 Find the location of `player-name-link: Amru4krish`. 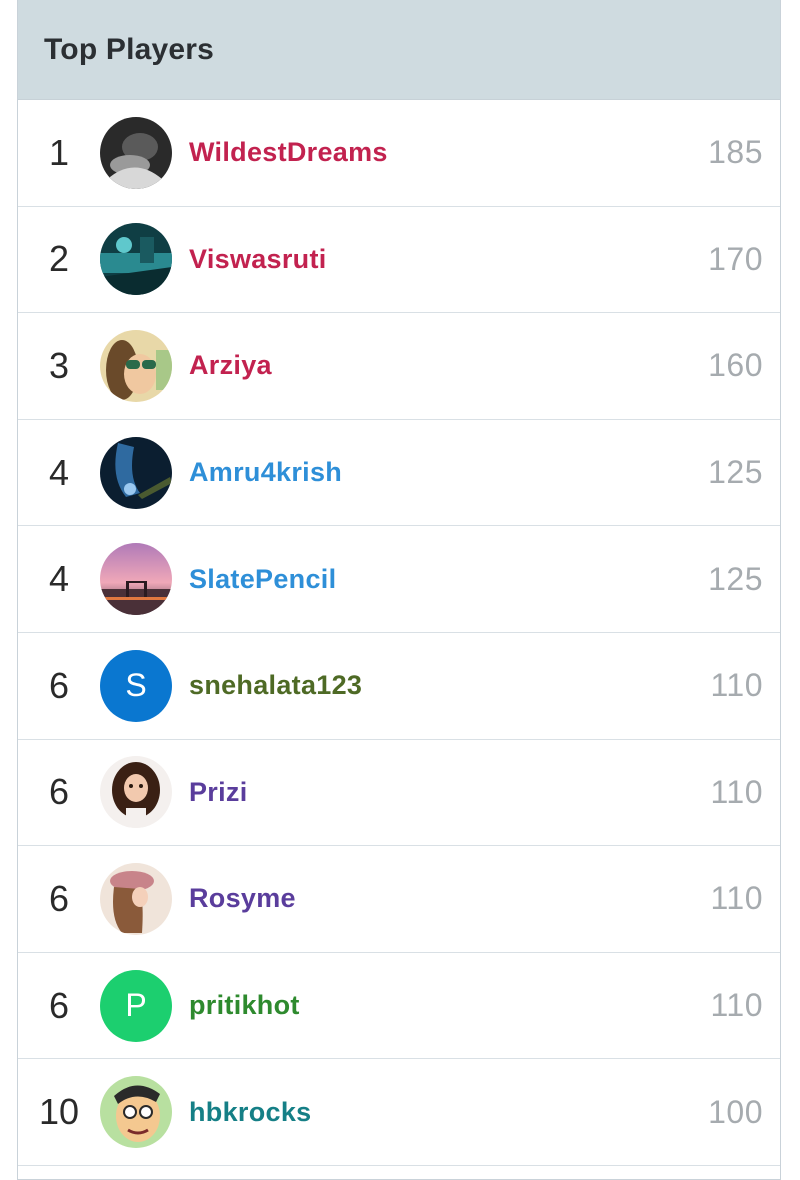

player-name-link: Amru4krish is located at coordinates (265, 472).